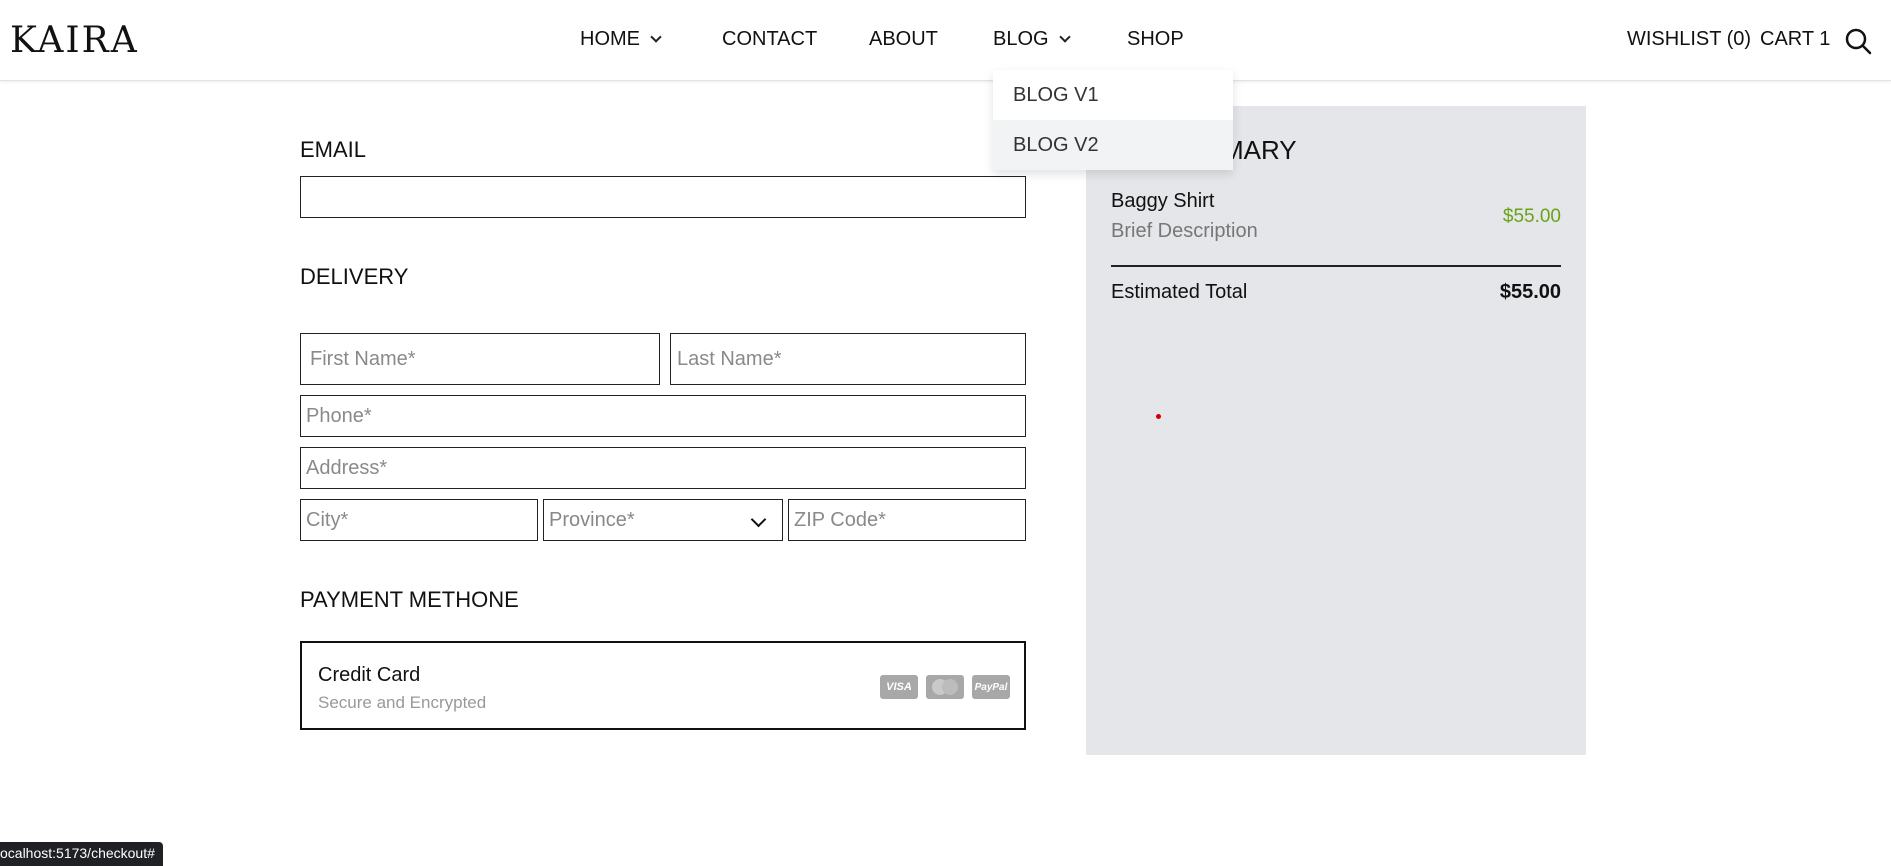 Image resolution: width=1891 pixels, height=866 pixels. I want to click on first-name-input, so click(484, 359).